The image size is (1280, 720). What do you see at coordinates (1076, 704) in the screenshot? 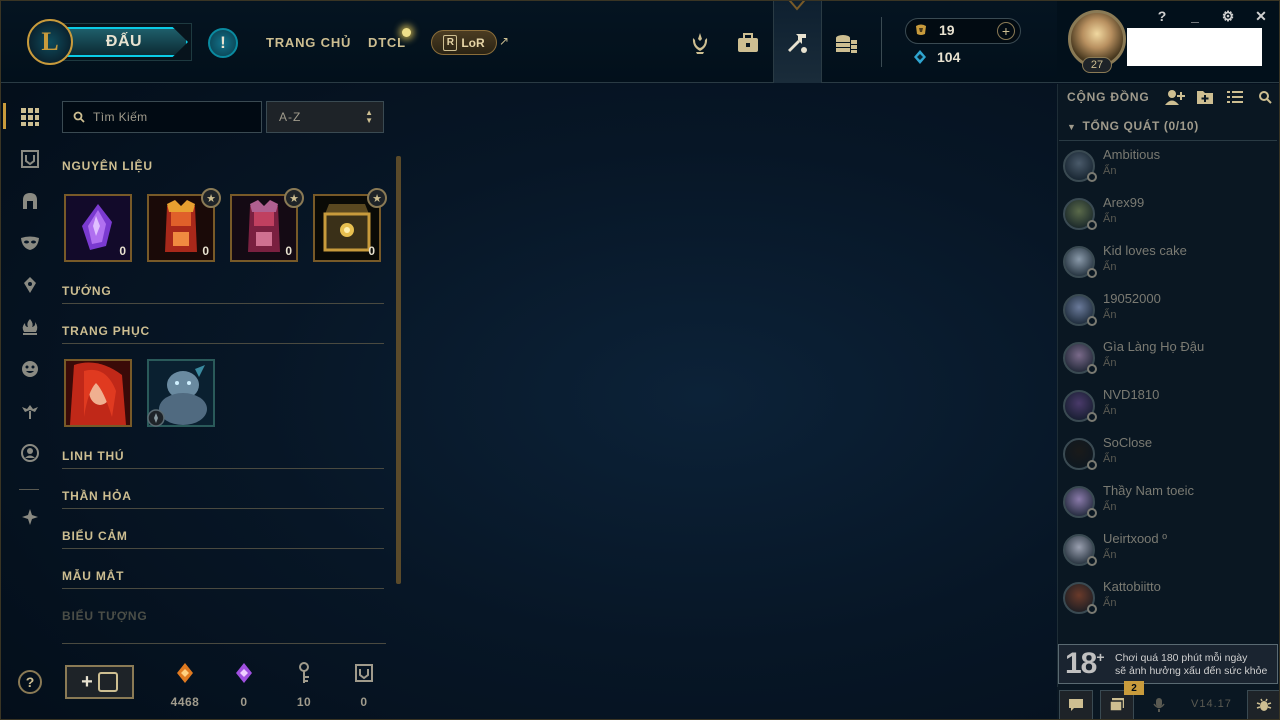
I see `chat-button` at bounding box center [1076, 704].